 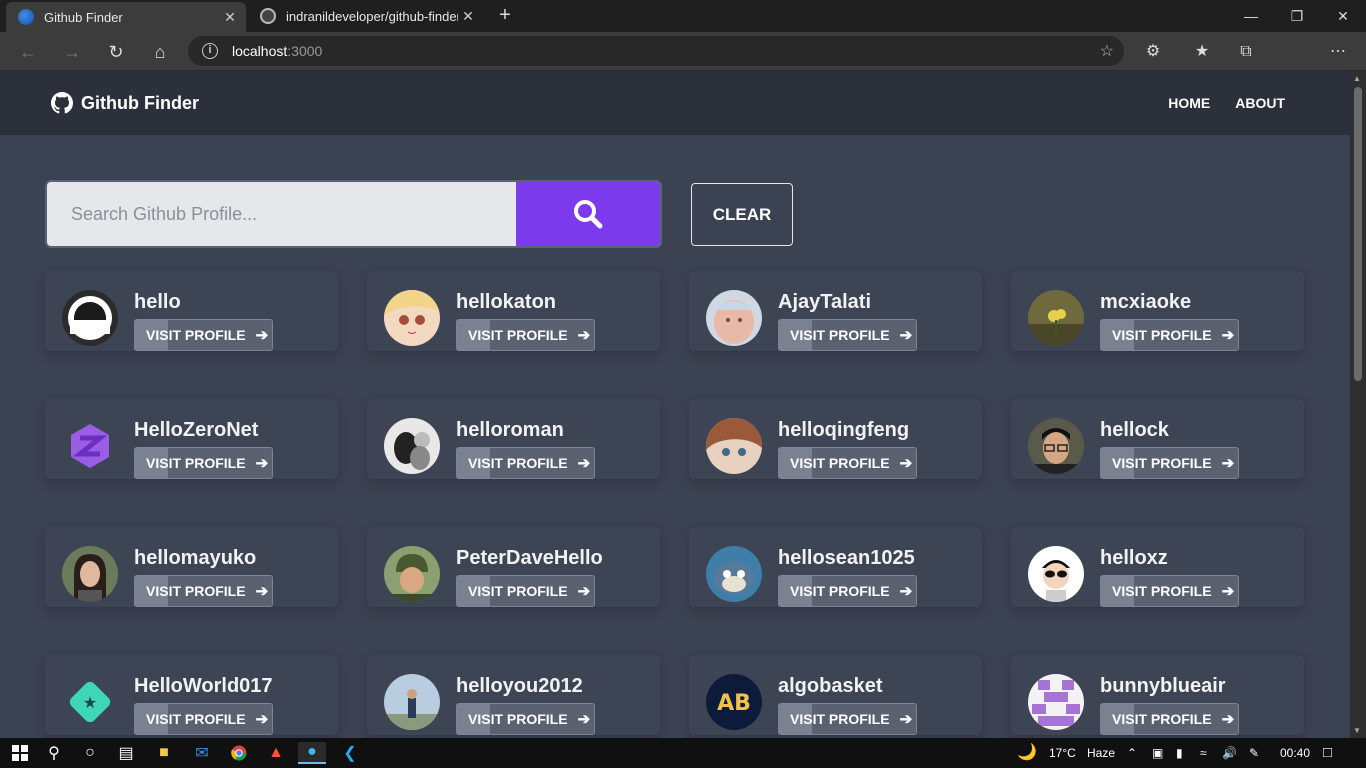 What do you see at coordinates (1229, 753) in the screenshot?
I see `volume-icon: 🔊` at bounding box center [1229, 753].